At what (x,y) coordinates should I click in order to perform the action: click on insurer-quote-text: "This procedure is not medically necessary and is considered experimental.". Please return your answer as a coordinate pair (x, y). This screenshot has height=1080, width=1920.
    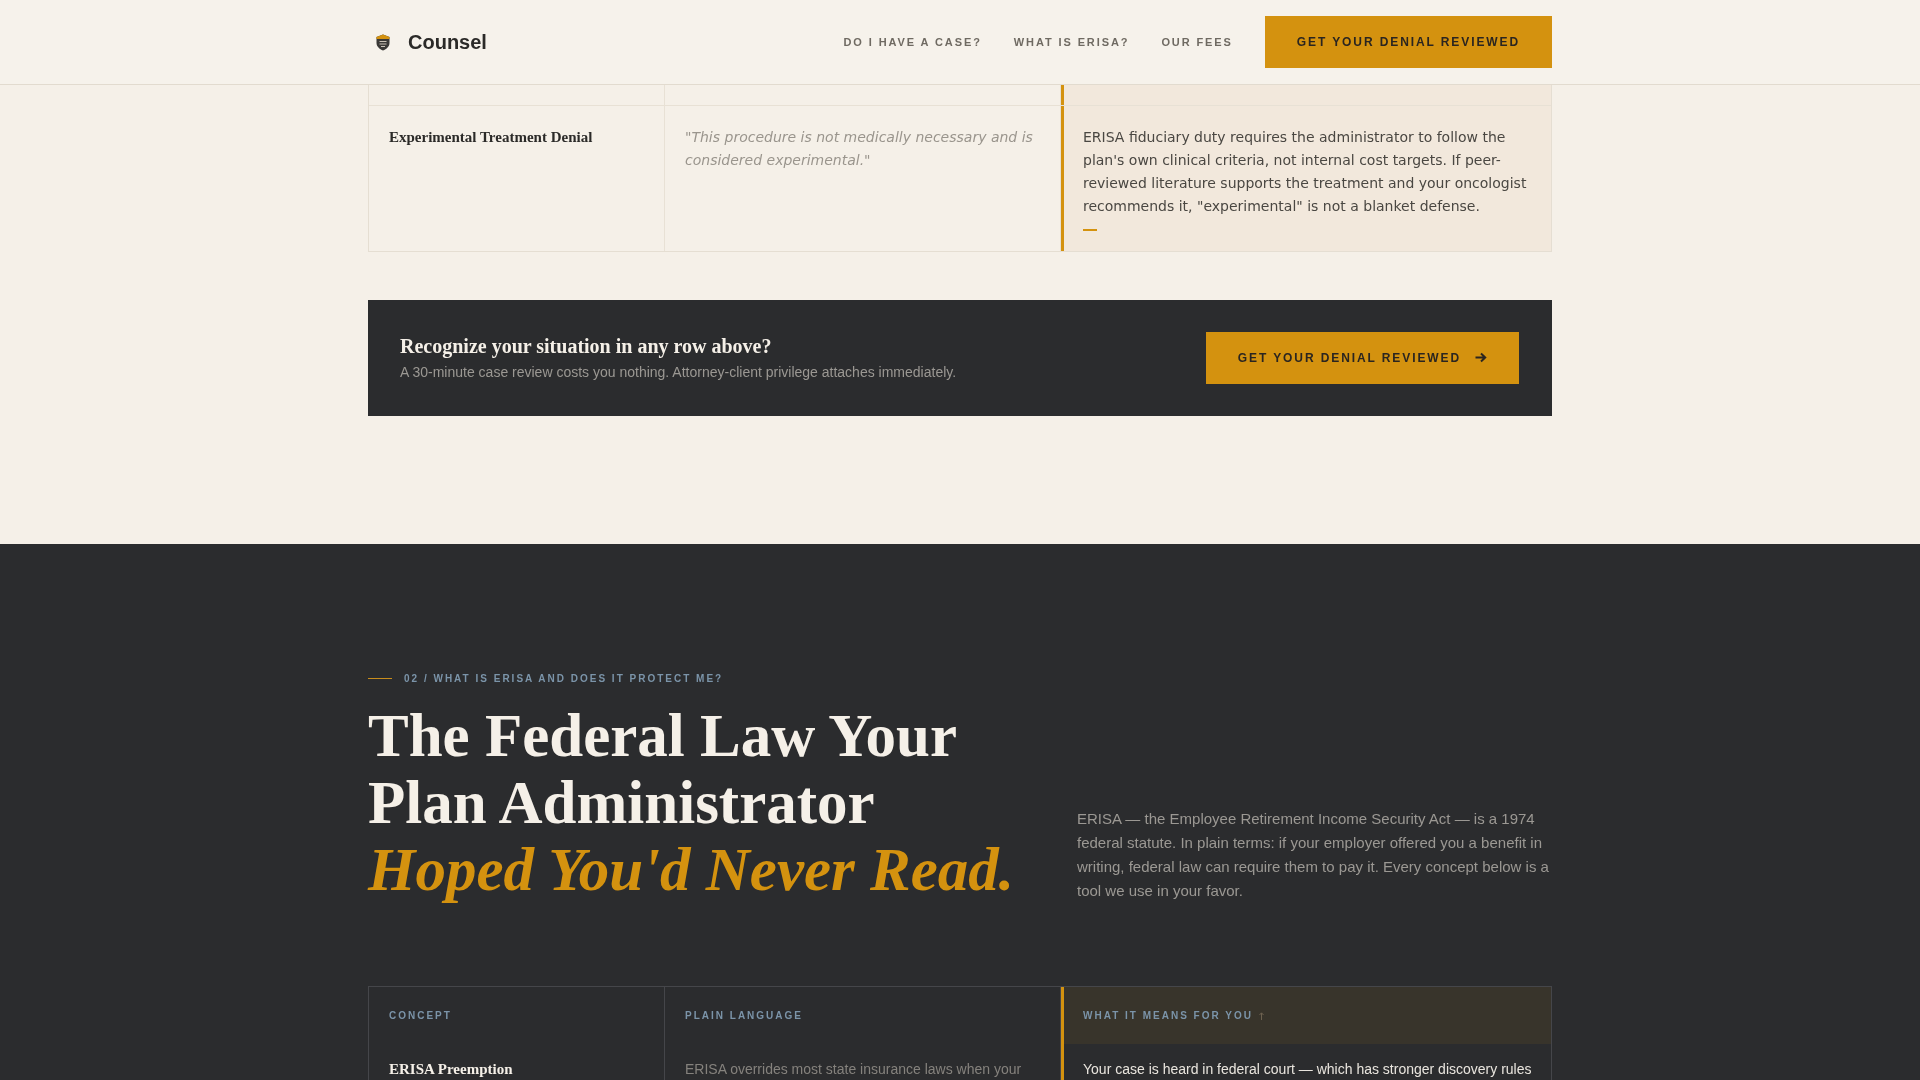
    Looking at the image, I should click on (859, 149).